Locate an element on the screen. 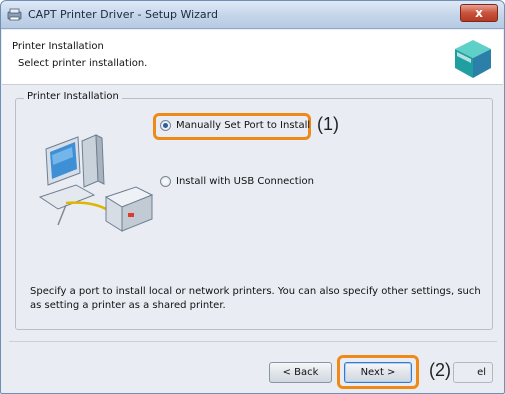  close-icon: x is located at coordinates (479, 13).